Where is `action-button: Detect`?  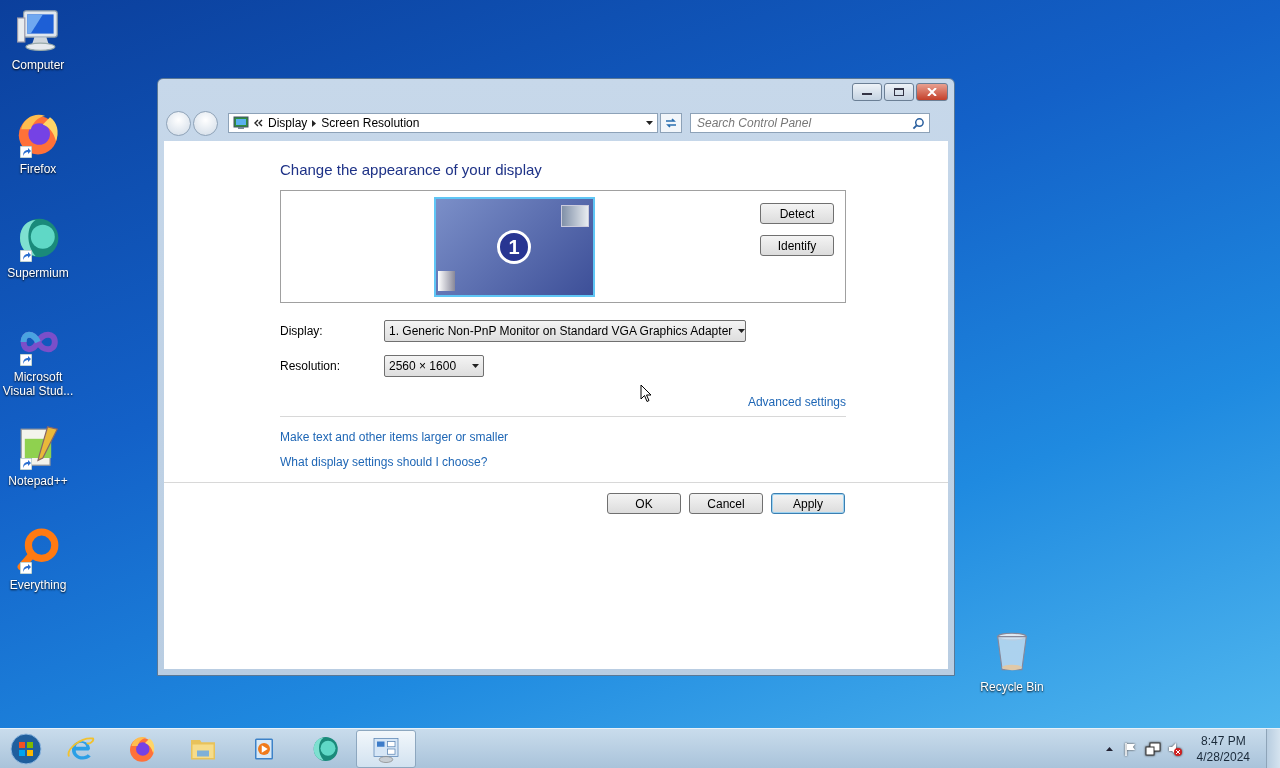 action-button: Detect is located at coordinates (797, 213).